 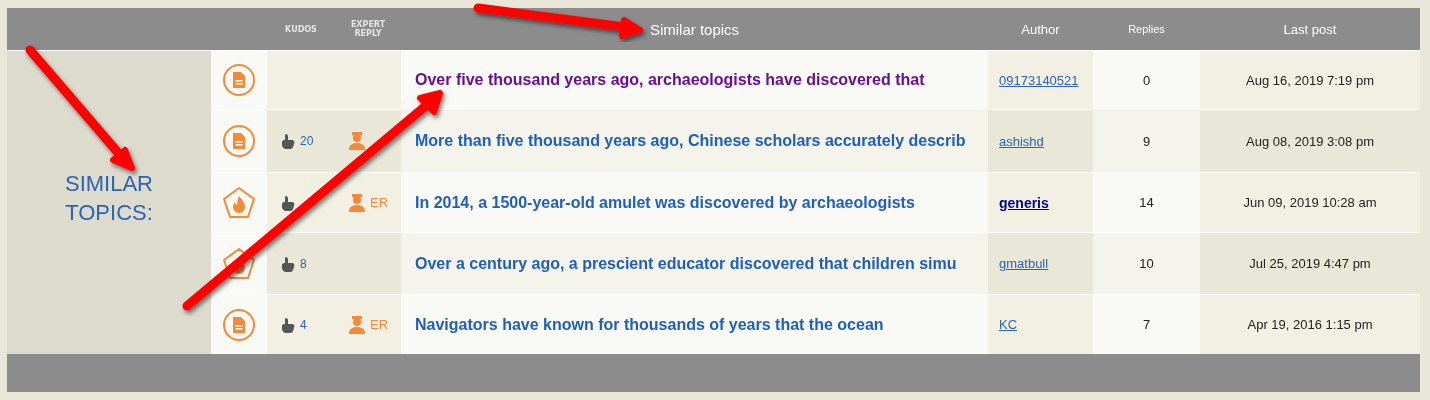 What do you see at coordinates (1146, 263) in the screenshot?
I see `reply-count: 10` at bounding box center [1146, 263].